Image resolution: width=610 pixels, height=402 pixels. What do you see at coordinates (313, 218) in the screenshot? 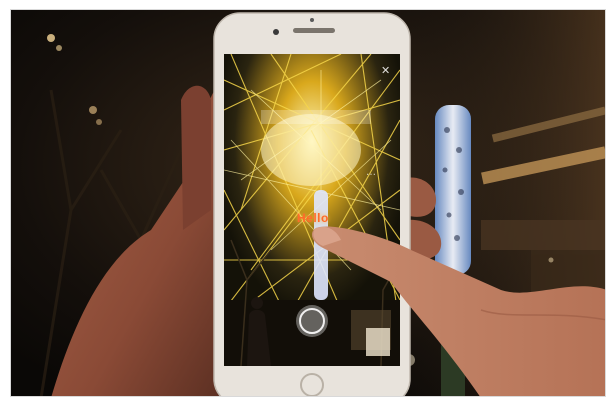
I see `screen-overlay-text: Hello` at bounding box center [313, 218].